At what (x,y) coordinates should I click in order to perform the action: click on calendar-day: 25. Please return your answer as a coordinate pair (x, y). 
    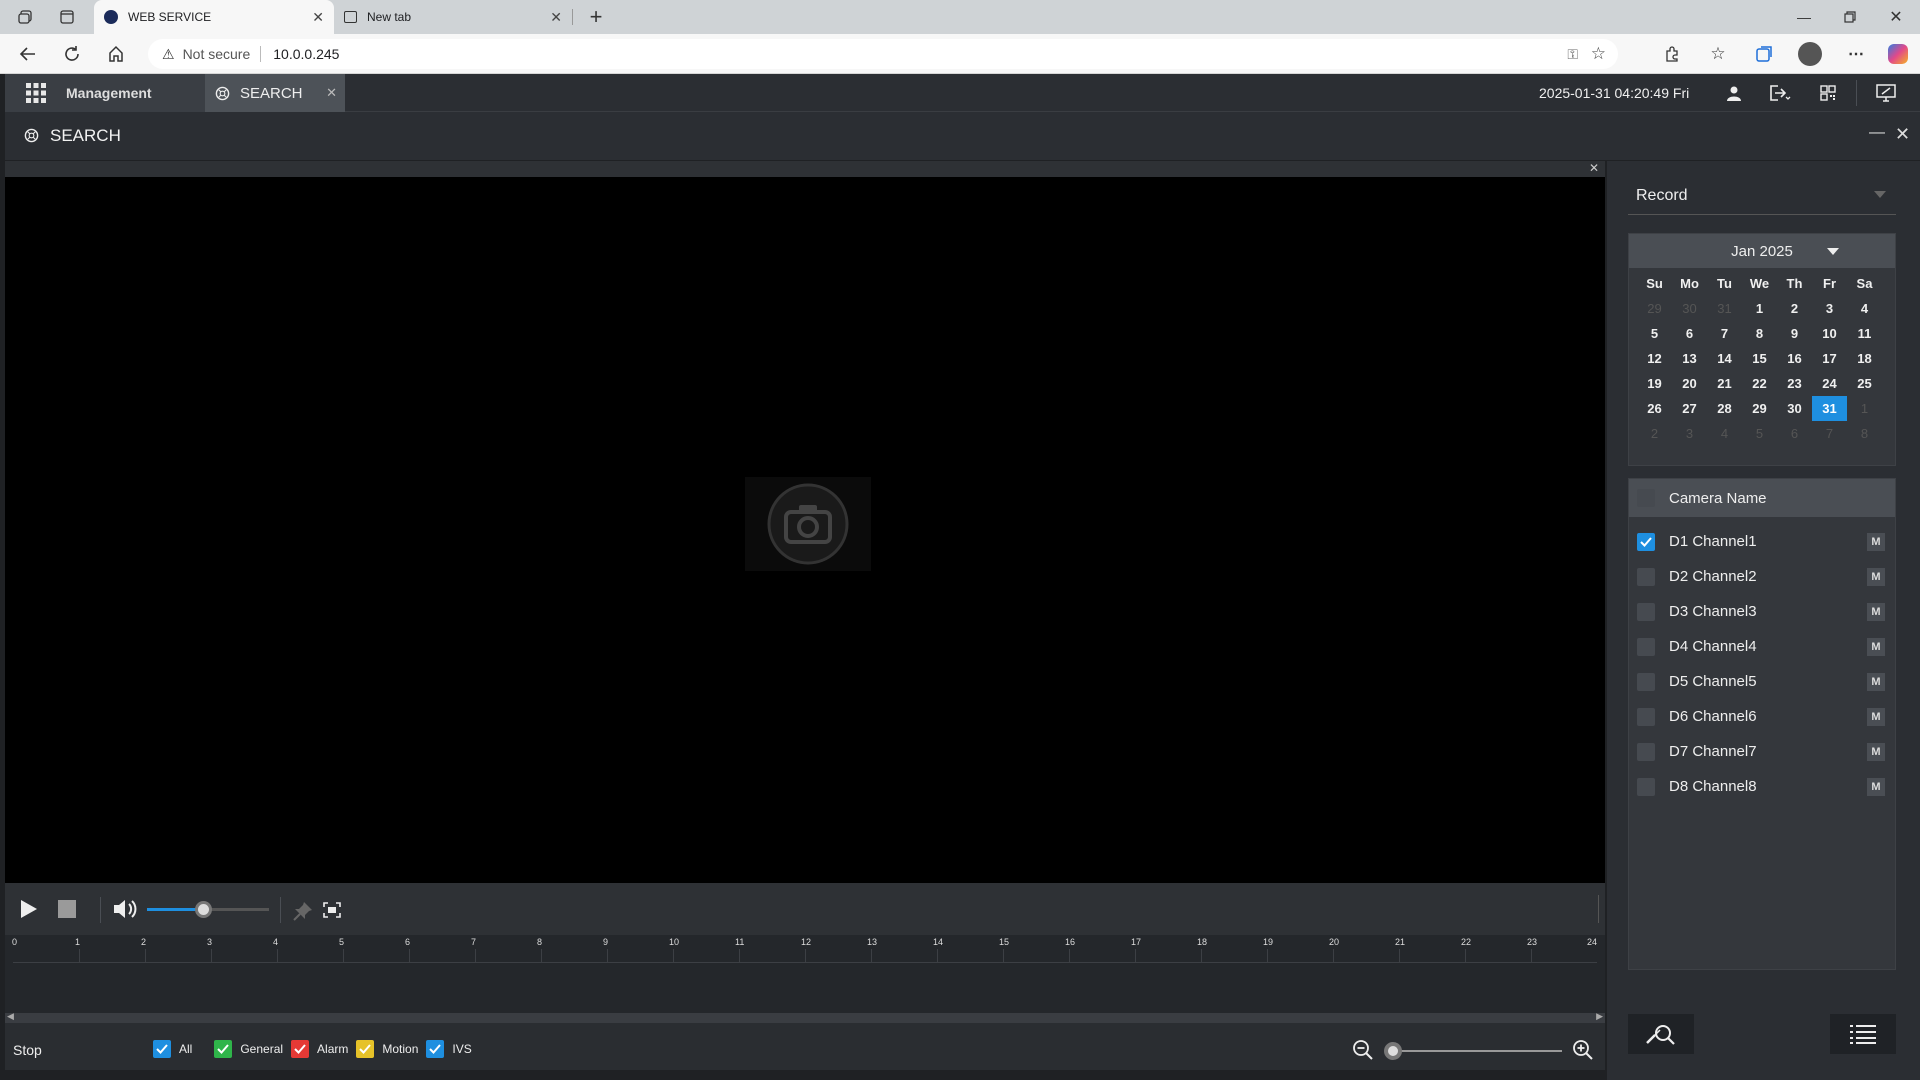
    Looking at the image, I should click on (1864, 383).